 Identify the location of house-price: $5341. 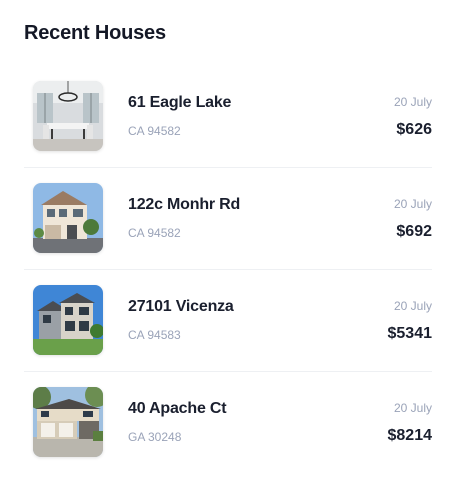
(410, 333).